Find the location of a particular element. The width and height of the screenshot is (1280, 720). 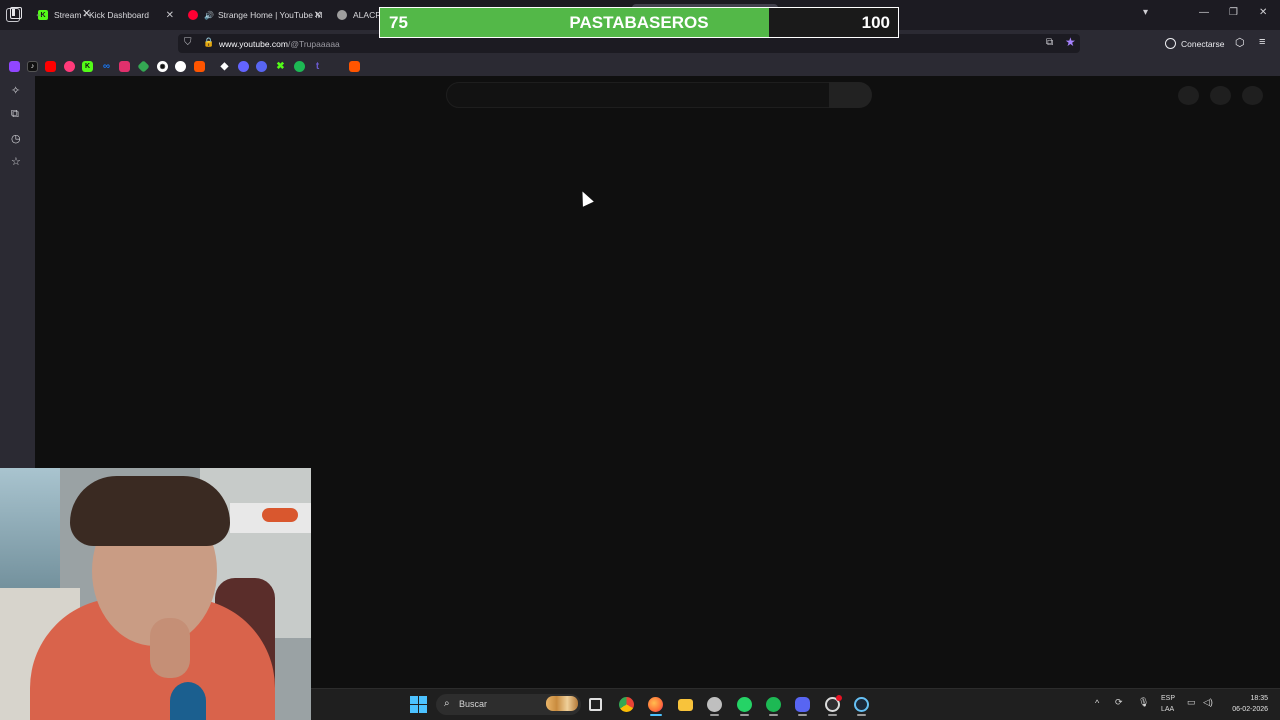

tab-alacra: ALACRA is located at coordinates (359, 15).